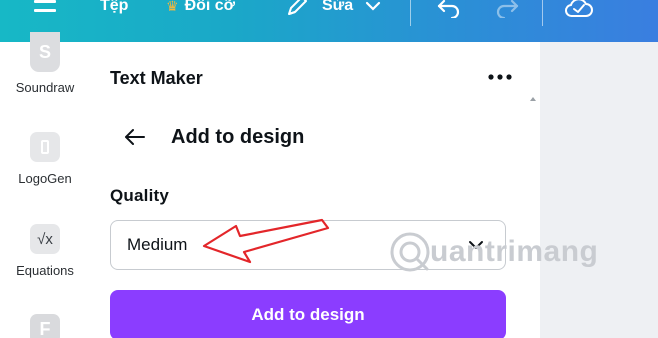  Describe the element at coordinates (135, 137) in the screenshot. I see `back-arrow-icon` at that location.